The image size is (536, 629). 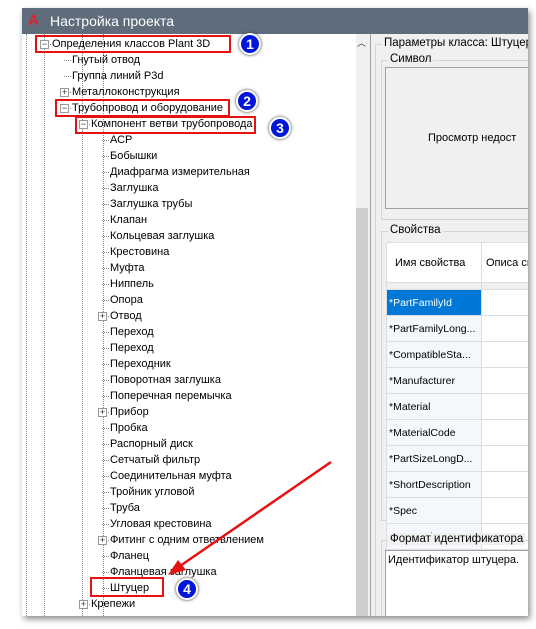 What do you see at coordinates (280, 128) in the screenshot?
I see `step-badge-3: 3` at bounding box center [280, 128].